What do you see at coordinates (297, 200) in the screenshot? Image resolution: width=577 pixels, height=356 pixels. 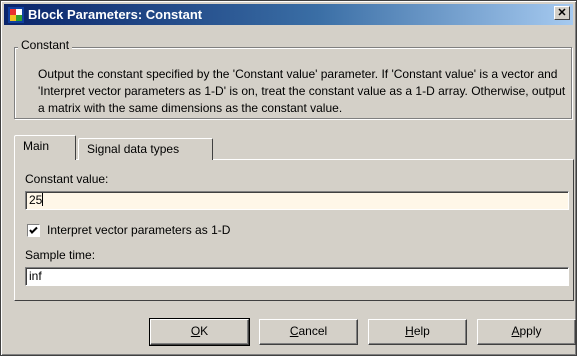 I see `constant-value-field: 25` at bounding box center [297, 200].